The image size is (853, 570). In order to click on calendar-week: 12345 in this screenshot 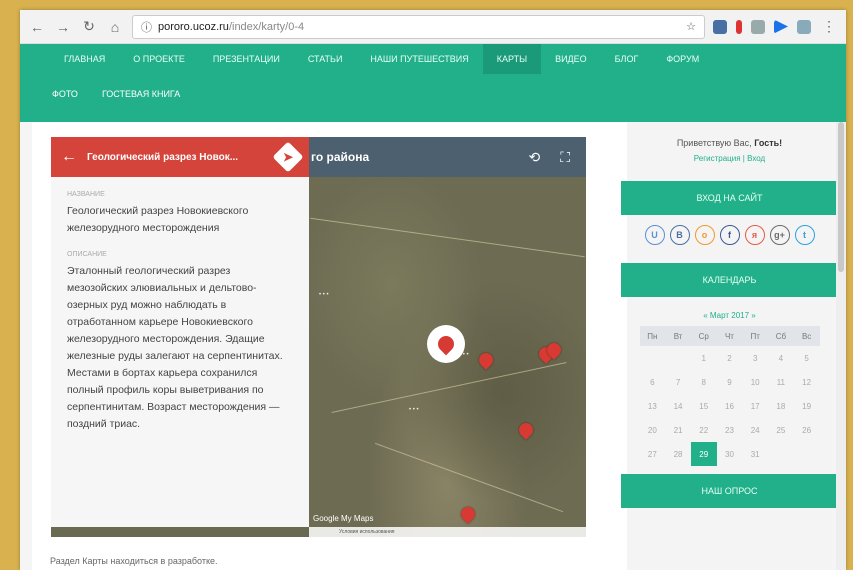, I will do `click(730, 358)`.